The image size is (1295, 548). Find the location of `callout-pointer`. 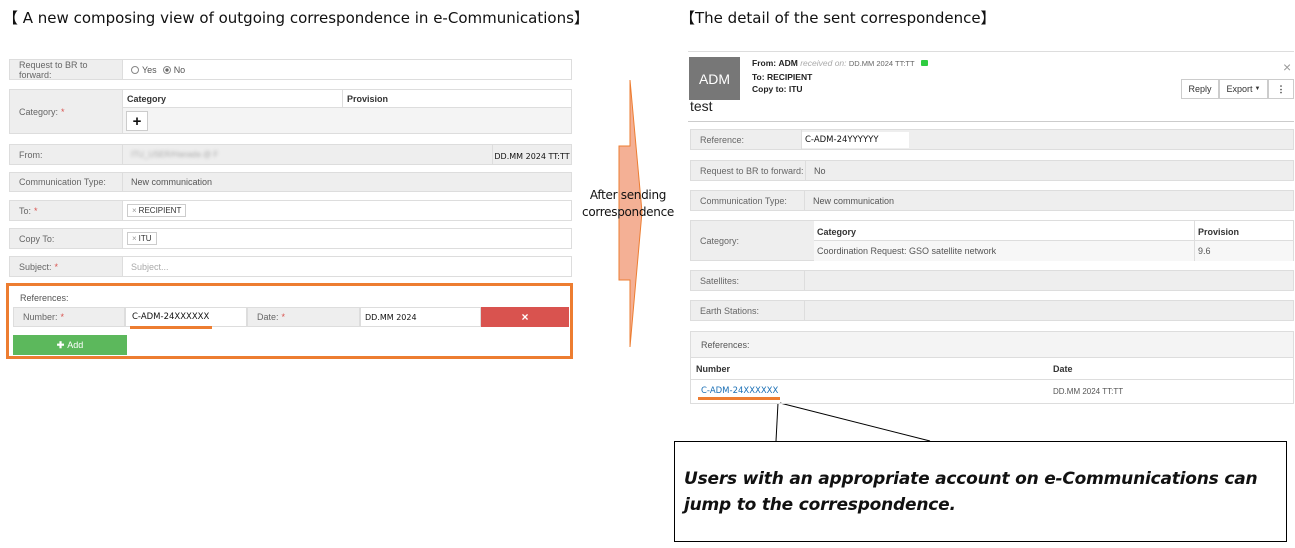

callout-pointer is located at coordinates (777, 422).